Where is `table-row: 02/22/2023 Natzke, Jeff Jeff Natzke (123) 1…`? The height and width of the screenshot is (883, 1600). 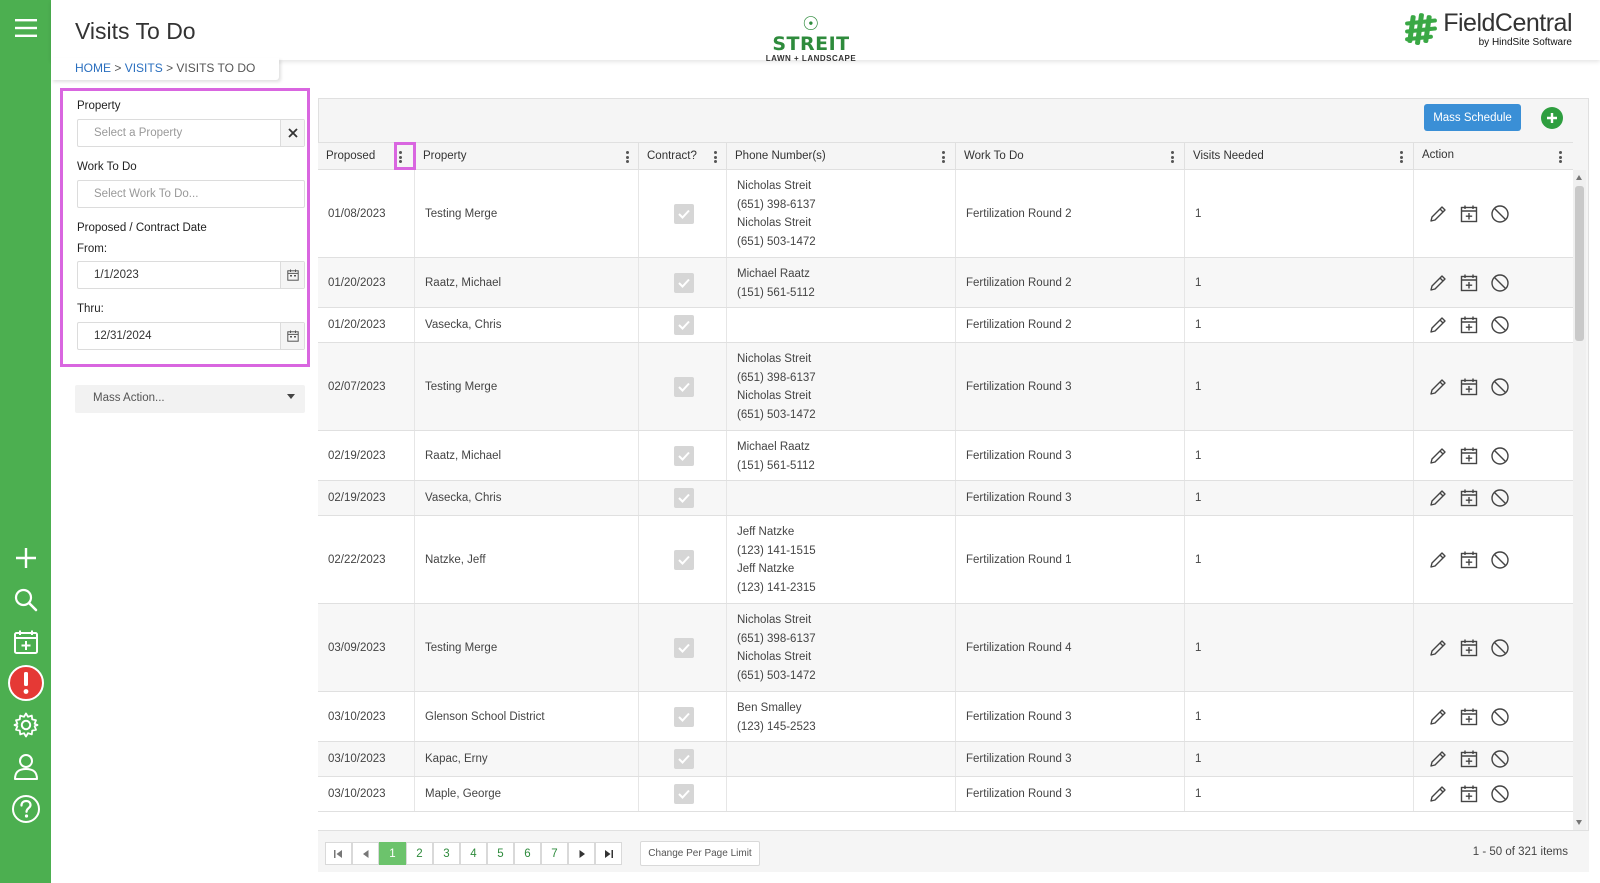
table-row: 02/22/2023 Natzke, Jeff Jeff Natzke (123) 1… is located at coordinates (945, 560).